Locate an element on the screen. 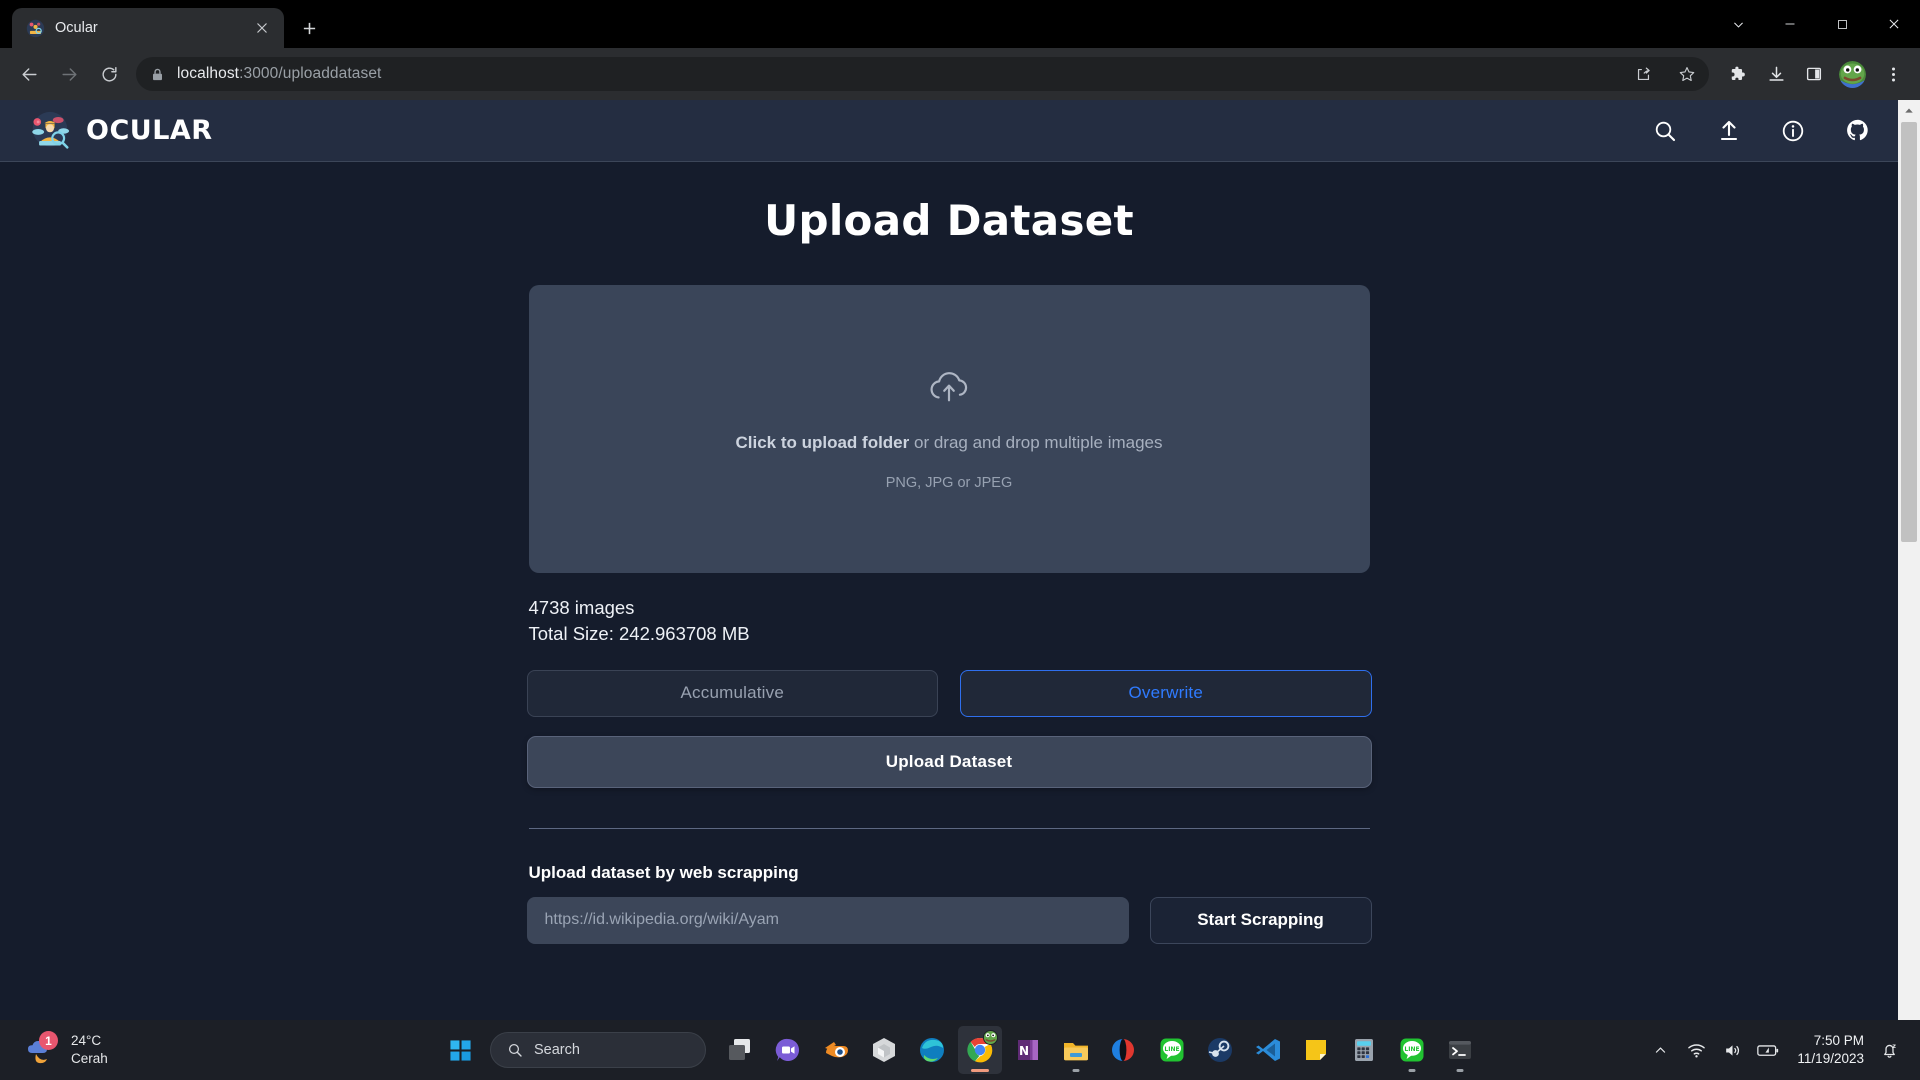 The image size is (1920, 1080). unity-icon is located at coordinates (884, 1050).